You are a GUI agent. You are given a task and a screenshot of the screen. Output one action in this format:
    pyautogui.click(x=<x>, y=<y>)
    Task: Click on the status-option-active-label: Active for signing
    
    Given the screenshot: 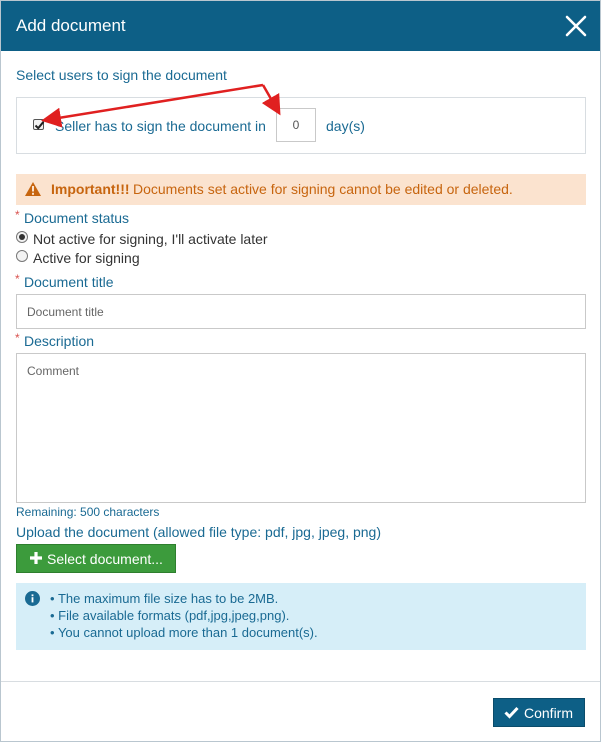 What is the action you would take?
    pyautogui.click(x=86, y=258)
    